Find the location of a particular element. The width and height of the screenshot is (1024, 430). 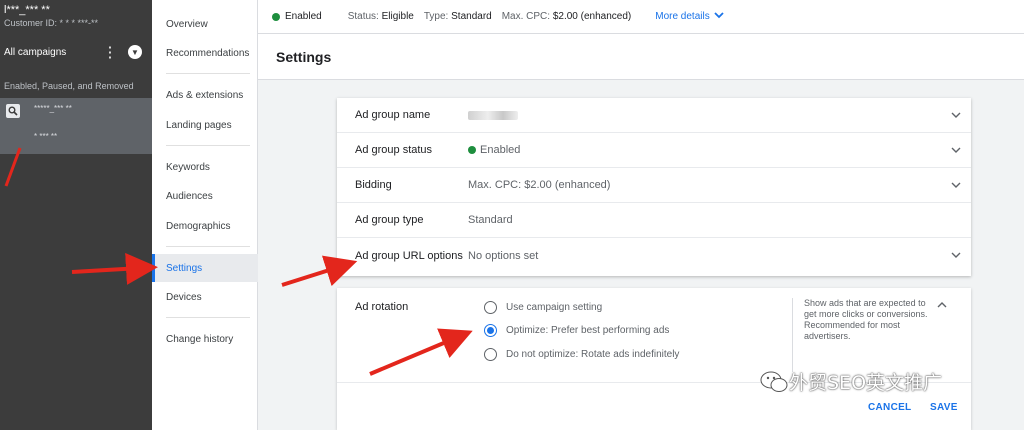

nav-devices: Devices is located at coordinates (205, 297).